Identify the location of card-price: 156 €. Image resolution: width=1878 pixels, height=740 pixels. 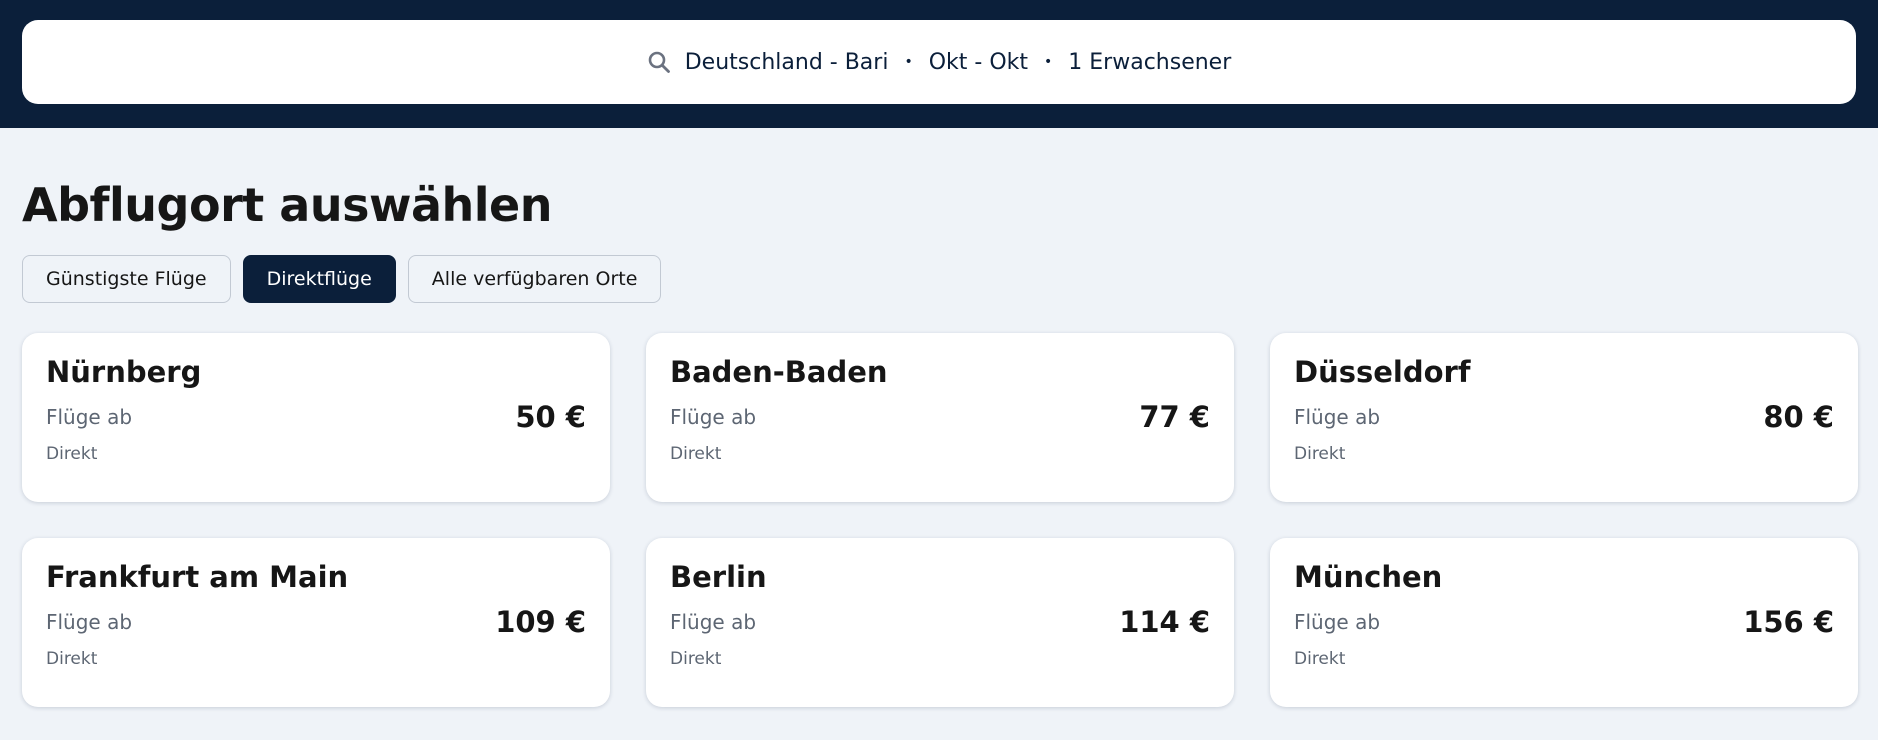
(1788, 621).